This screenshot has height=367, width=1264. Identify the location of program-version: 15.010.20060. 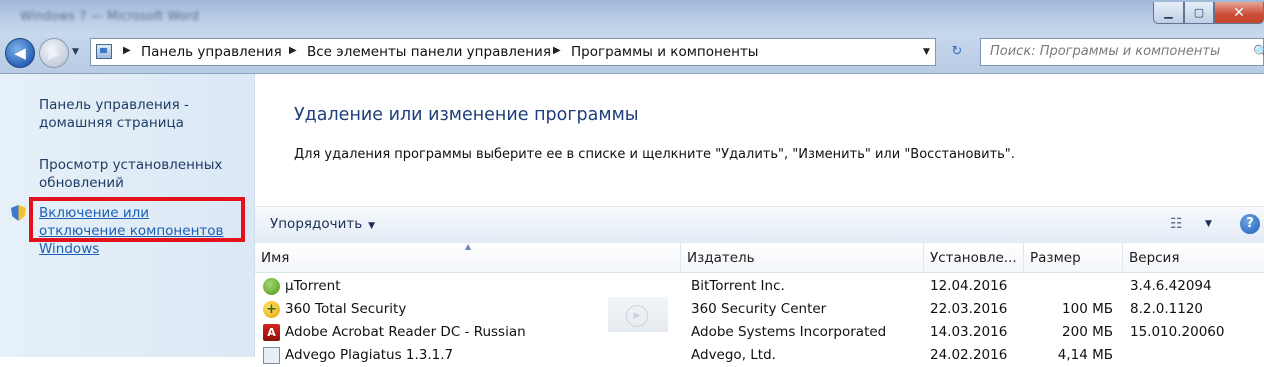
(1177, 332).